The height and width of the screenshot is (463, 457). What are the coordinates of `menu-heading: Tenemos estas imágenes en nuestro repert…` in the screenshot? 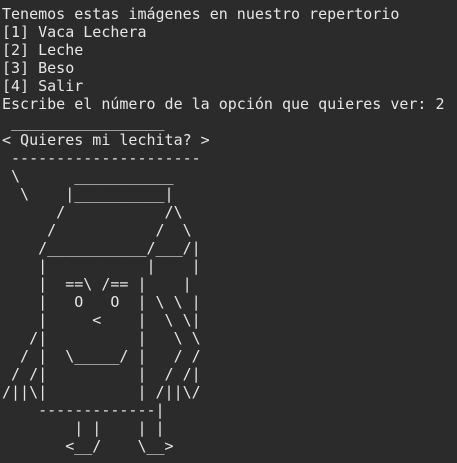 It's located at (201, 14).